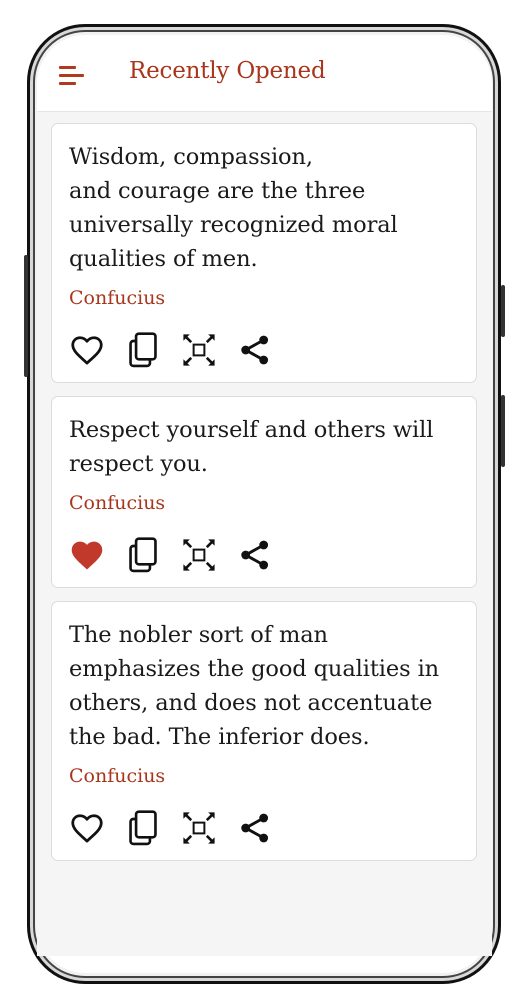 Image resolution: width=528 pixels, height=984 pixels. Describe the element at coordinates (26, 316) in the screenshot. I see `volume-button` at that location.